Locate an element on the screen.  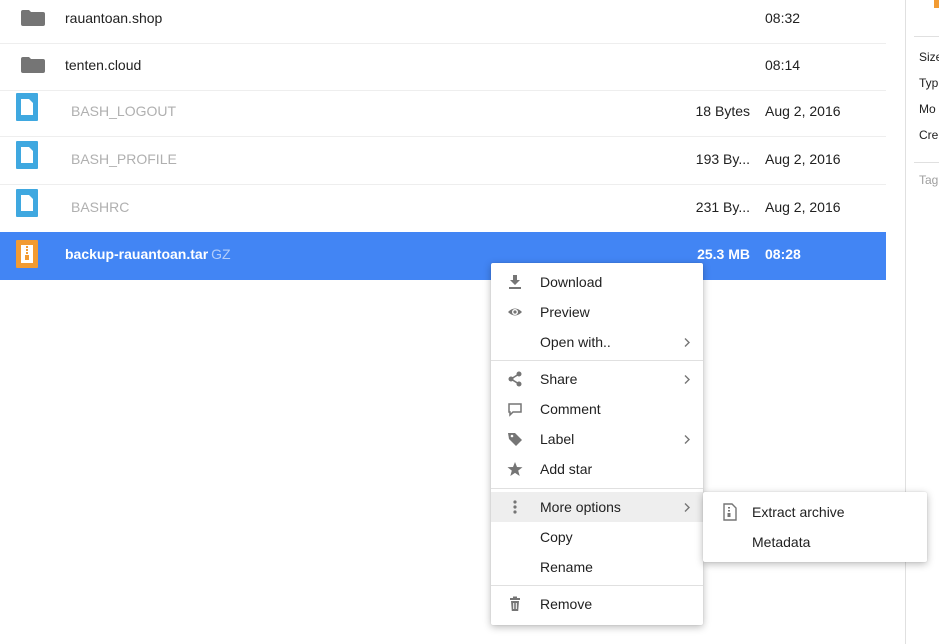
details-size-label: Size is located at coordinates (929, 57).